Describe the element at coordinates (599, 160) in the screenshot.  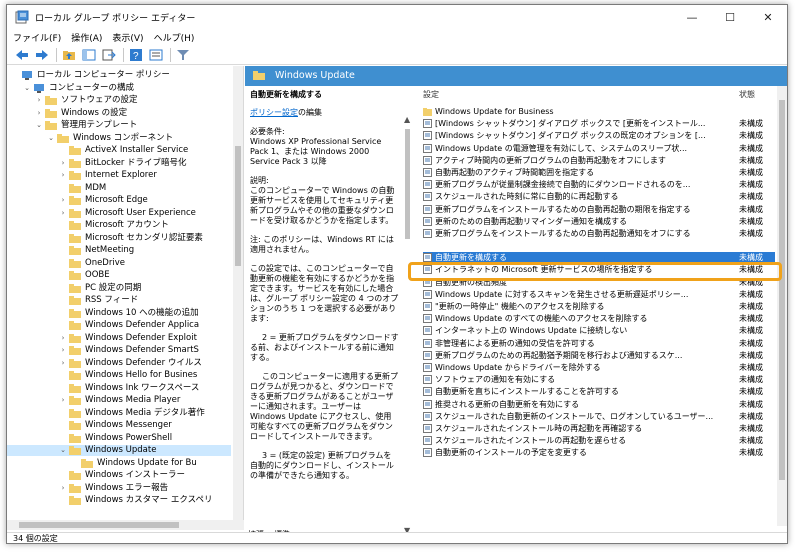
I see `setting-row: アクティブ時間内の更新プログラムの自動再起動をオフにします 未構成` at that location.